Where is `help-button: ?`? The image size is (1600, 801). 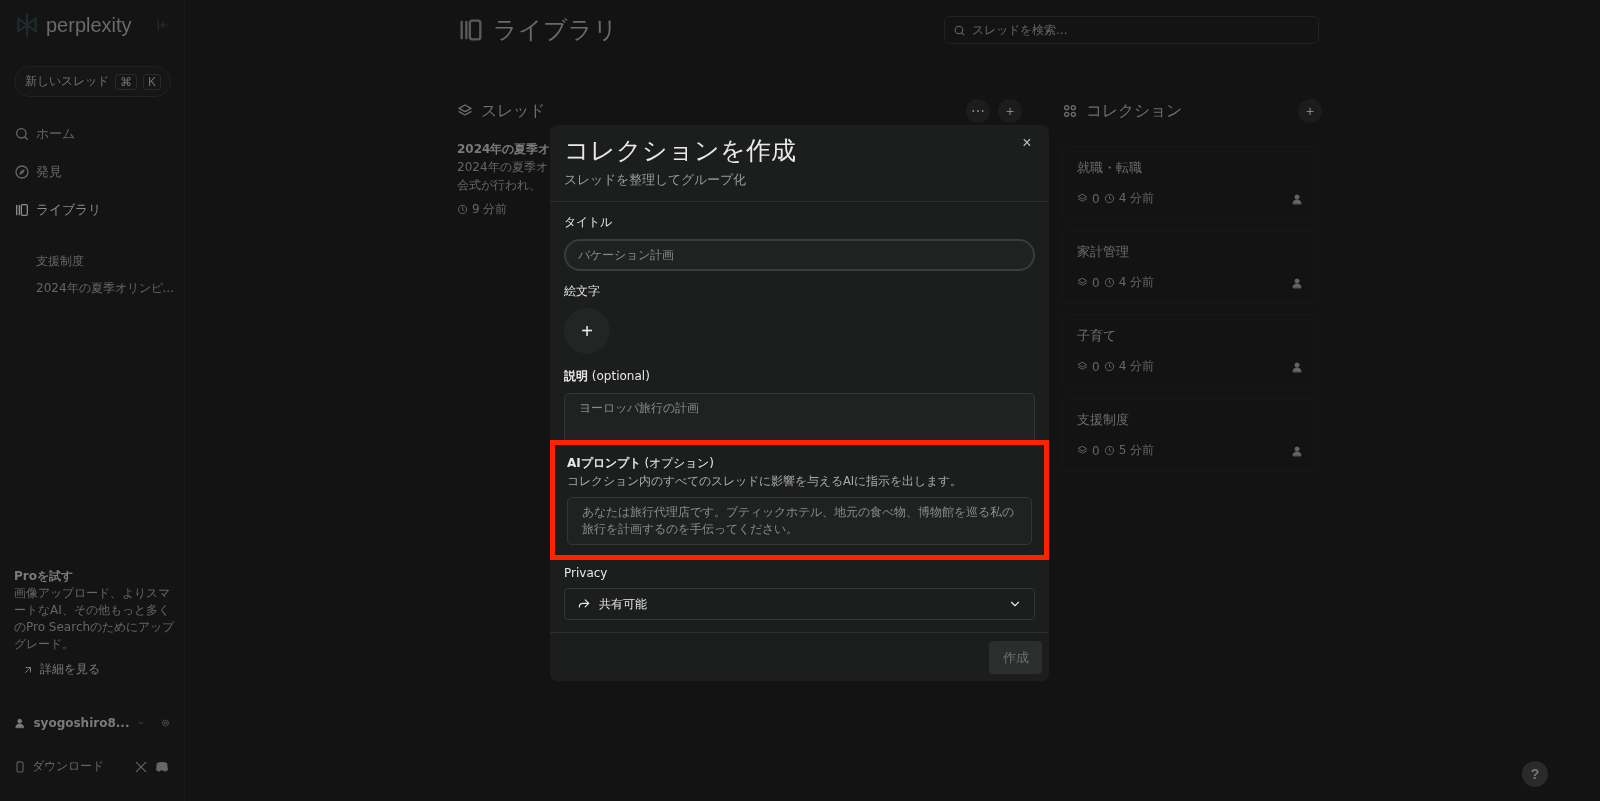 help-button: ? is located at coordinates (1535, 774).